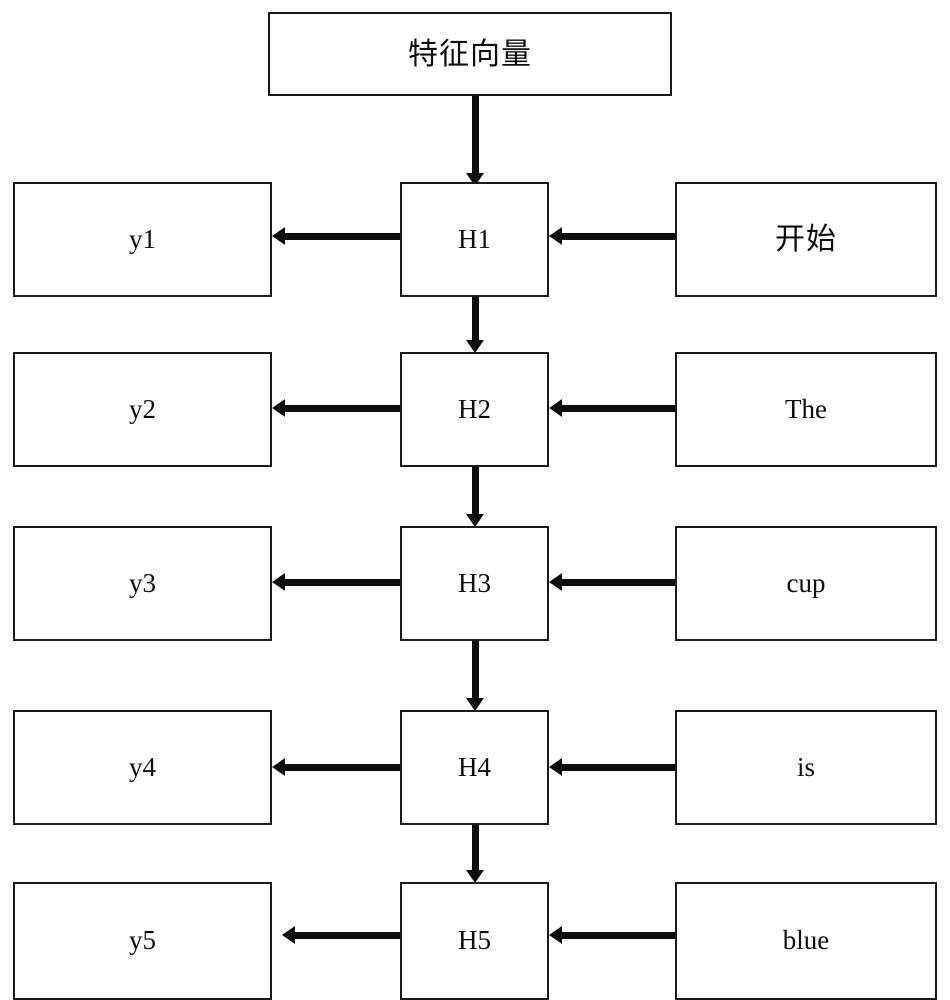  I want to click on output-box-y4: y4, so click(142, 767).